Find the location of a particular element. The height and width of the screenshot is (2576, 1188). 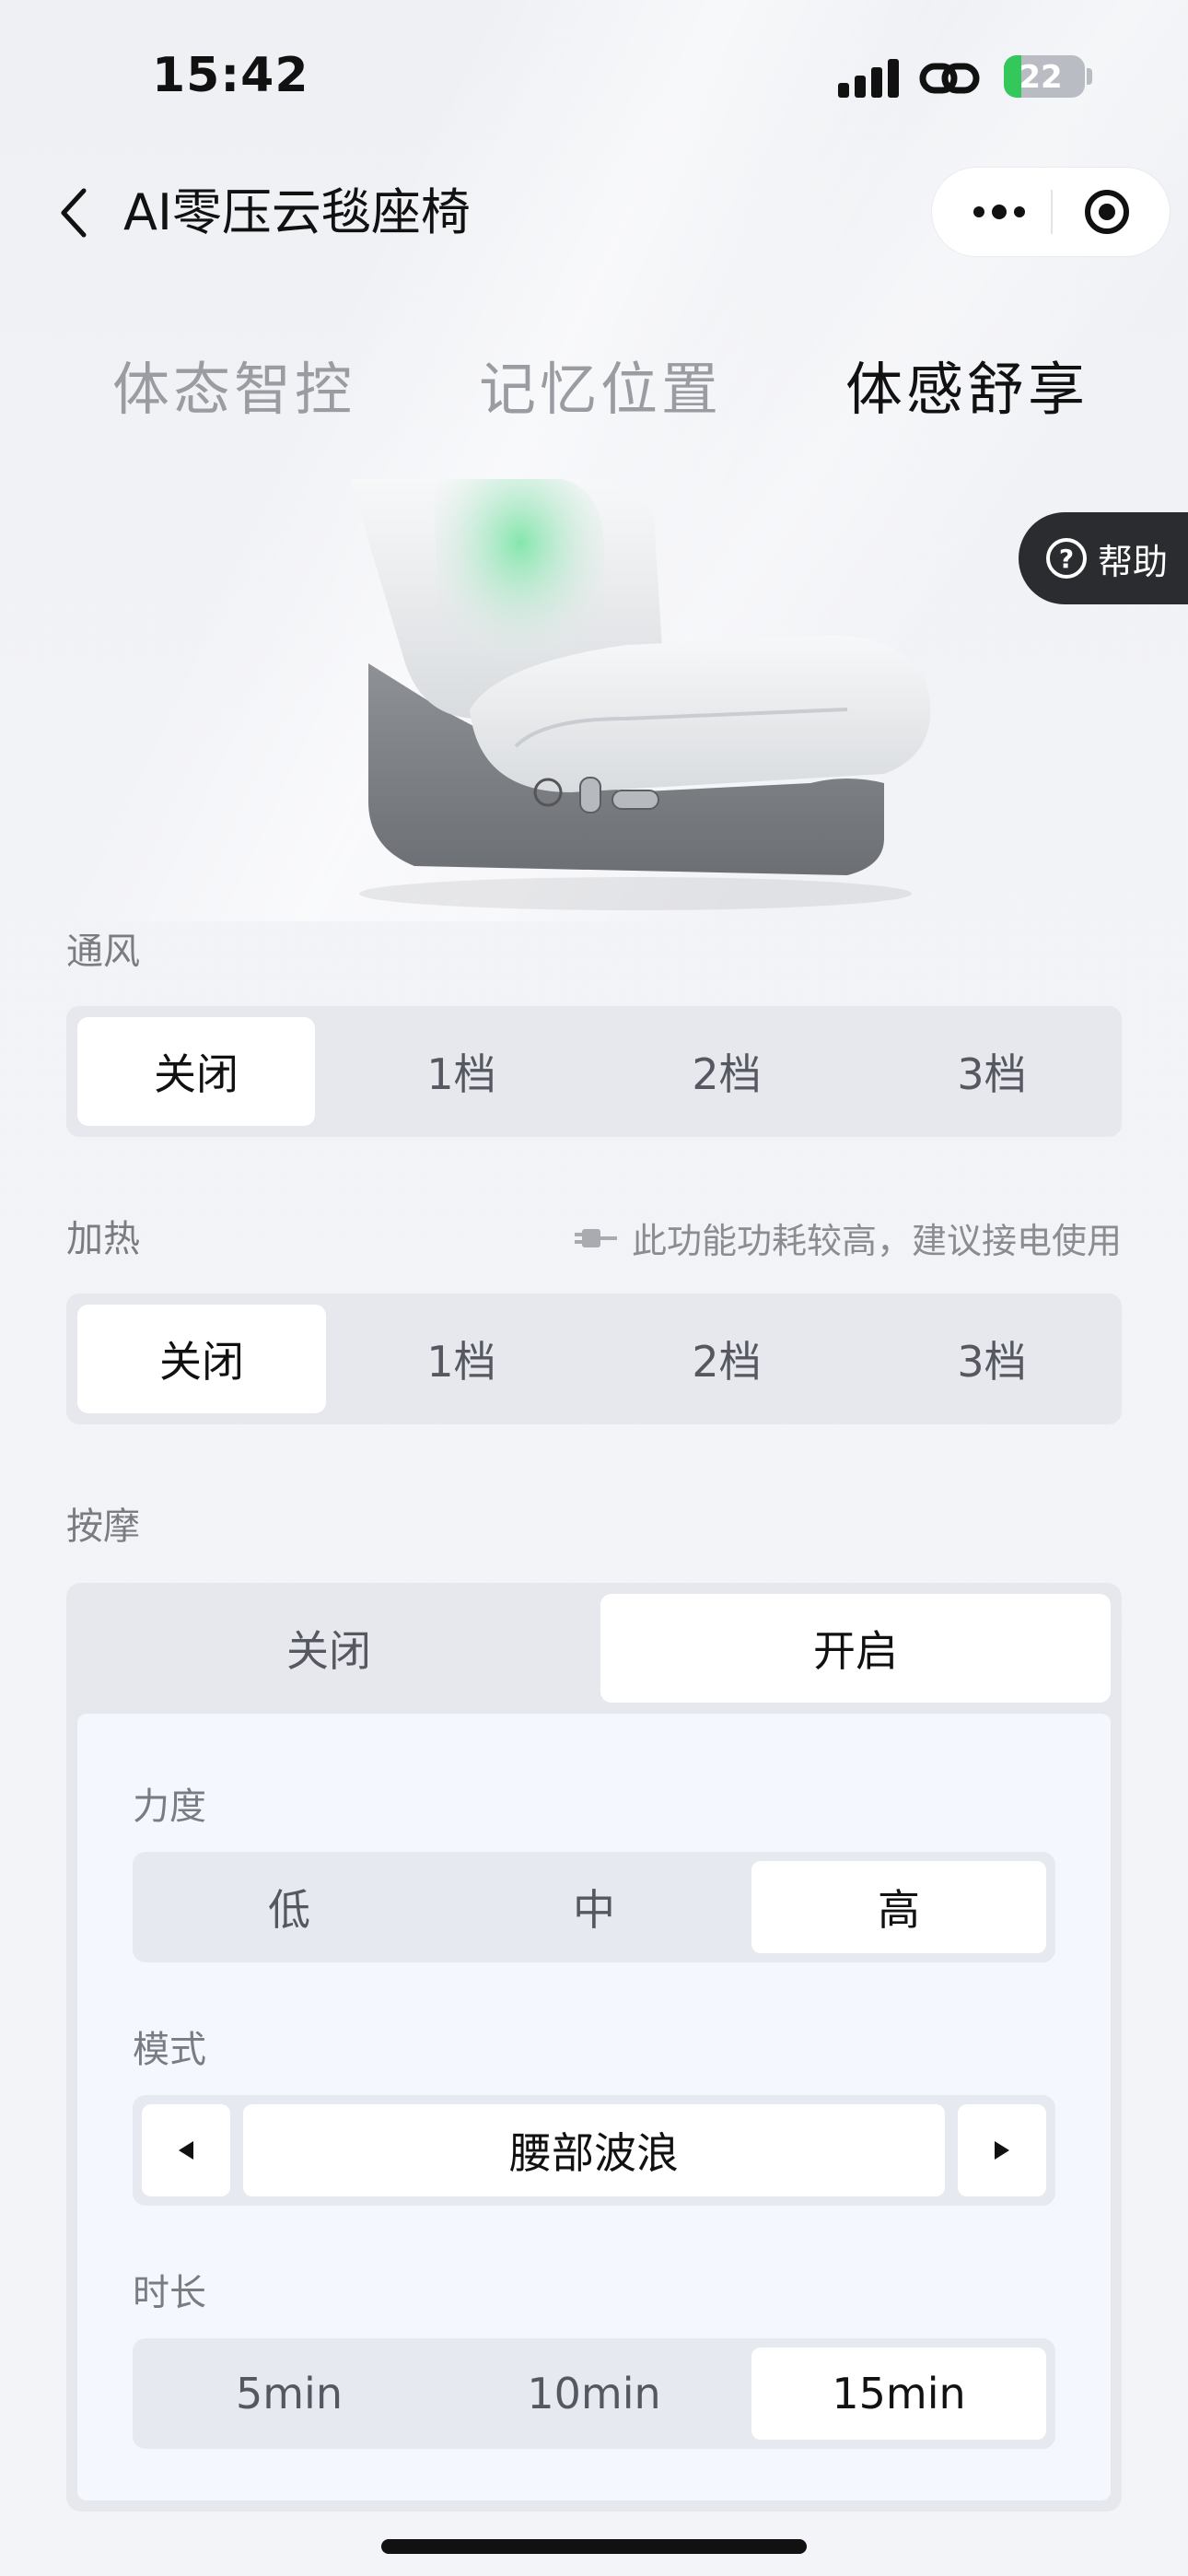

ventilation-option-2: 2档 is located at coordinates (726, 1071).